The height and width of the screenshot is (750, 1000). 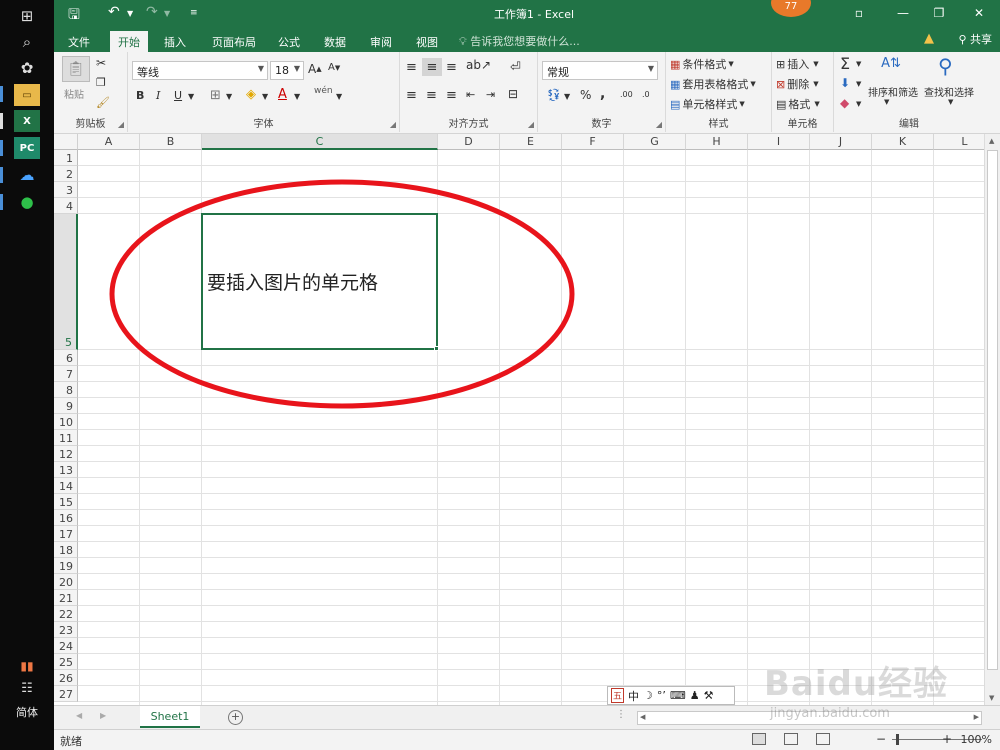 I want to click on conditional-formatting-button: ▦ 条件格式 ▼, so click(x=702, y=64).